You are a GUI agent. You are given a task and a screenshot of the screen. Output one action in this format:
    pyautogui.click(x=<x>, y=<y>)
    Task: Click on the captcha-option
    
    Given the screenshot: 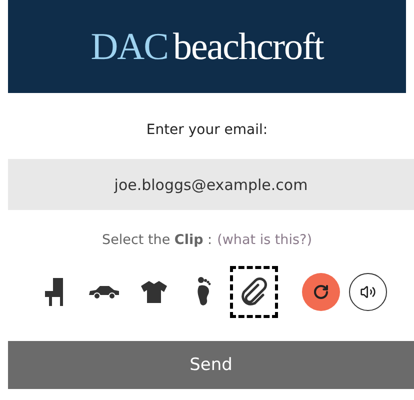 What is the action you would take?
    pyautogui.click(x=254, y=292)
    